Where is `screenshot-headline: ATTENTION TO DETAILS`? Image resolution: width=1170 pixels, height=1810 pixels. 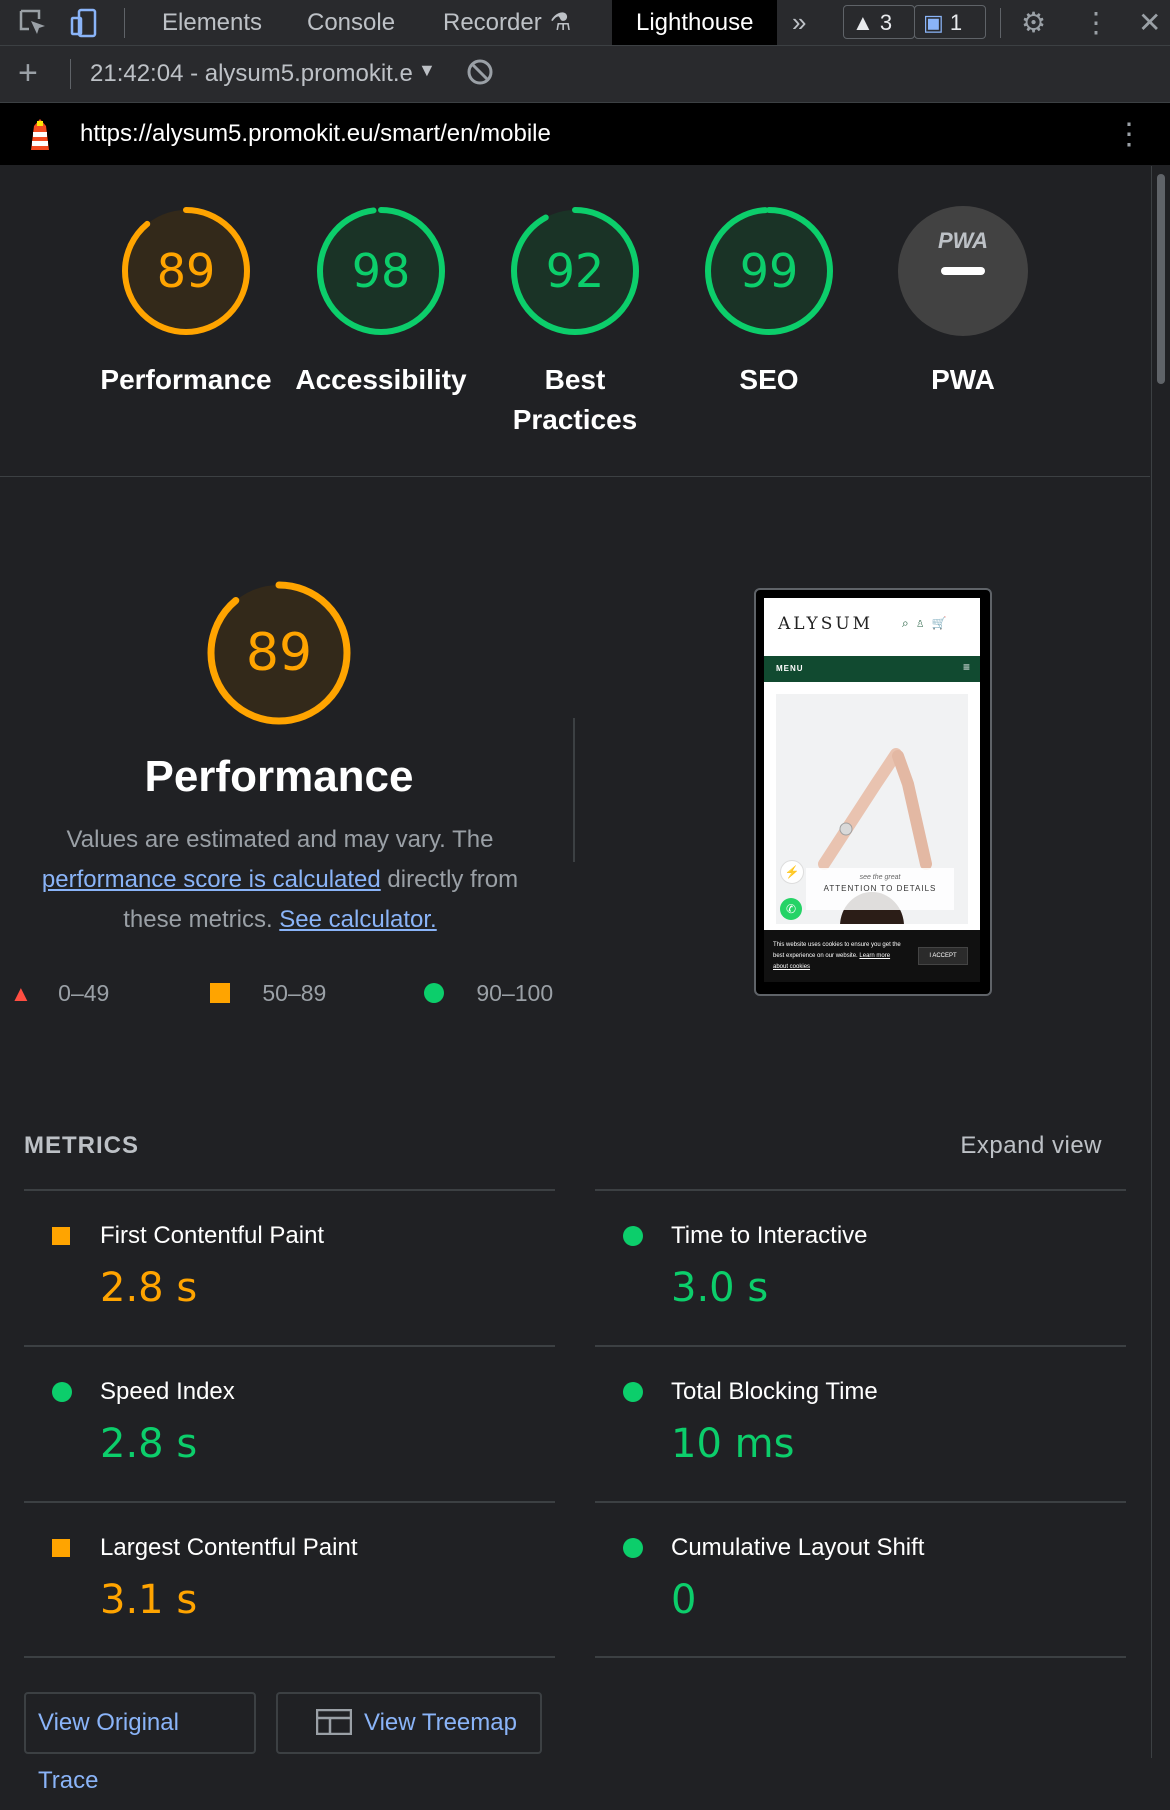 screenshot-headline: ATTENTION TO DETAILS is located at coordinates (880, 888).